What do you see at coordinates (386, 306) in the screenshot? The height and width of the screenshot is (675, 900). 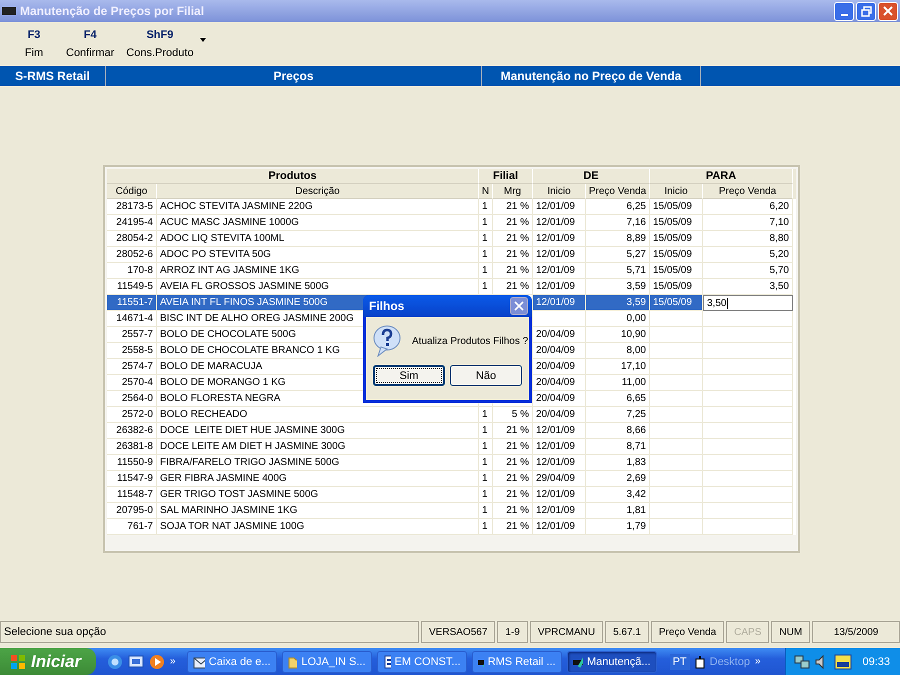 I see `dialog-title: Filhos` at bounding box center [386, 306].